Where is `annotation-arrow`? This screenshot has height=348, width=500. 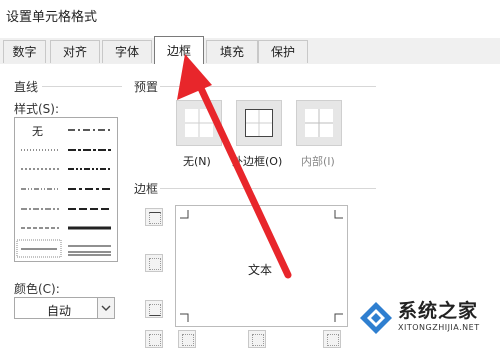
annotation-arrow is located at coordinates (234, 166).